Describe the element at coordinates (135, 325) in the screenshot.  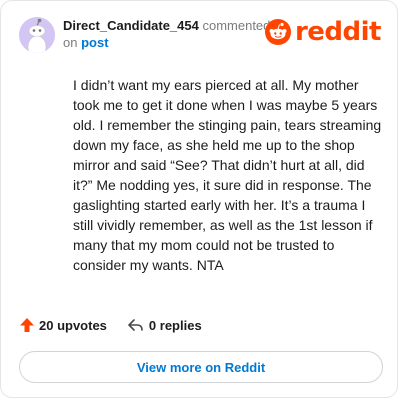
I see `reply-arrow-icon` at that location.